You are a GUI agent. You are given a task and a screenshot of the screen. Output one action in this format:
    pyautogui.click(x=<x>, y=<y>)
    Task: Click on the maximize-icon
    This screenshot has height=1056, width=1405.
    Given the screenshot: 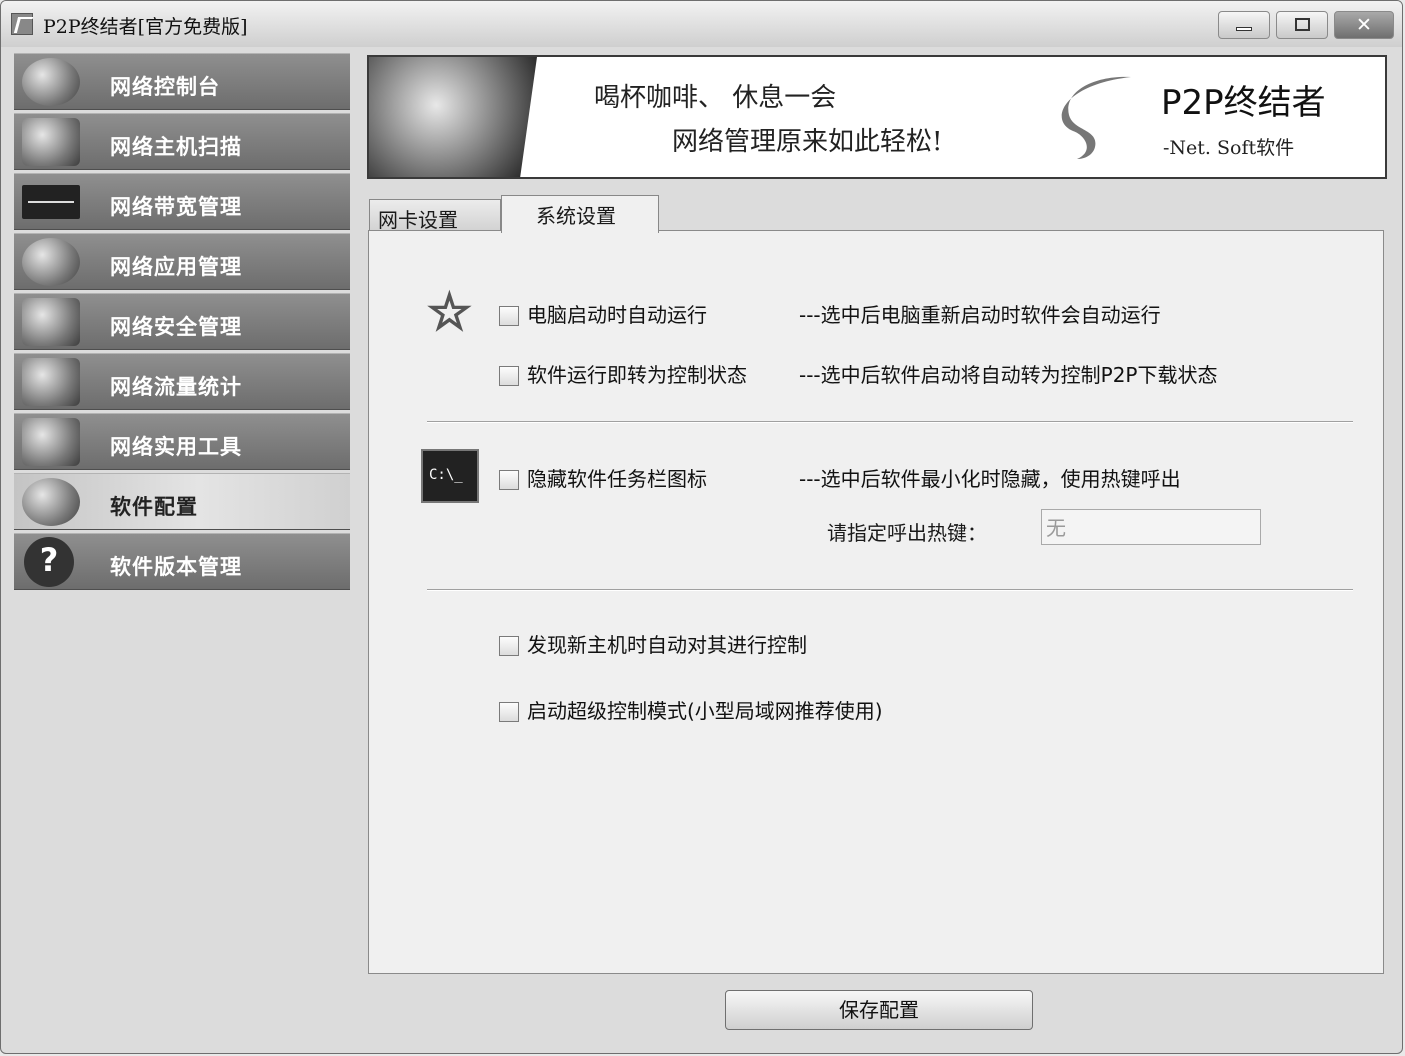 What is the action you would take?
    pyautogui.click(x=1302, y=24)
    